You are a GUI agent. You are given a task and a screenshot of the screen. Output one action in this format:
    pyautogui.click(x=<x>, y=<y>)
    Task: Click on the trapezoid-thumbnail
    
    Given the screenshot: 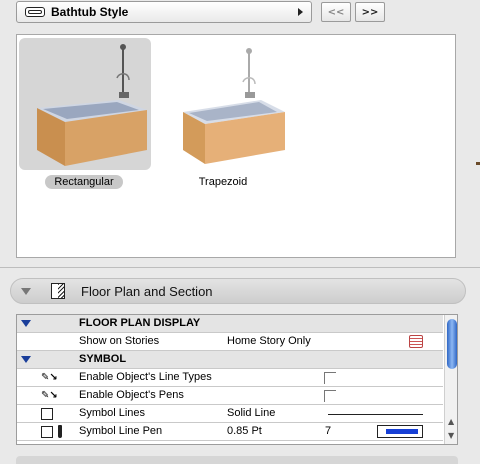 What is the action you would take?
    pyautogui.click(x=229, y=104)
    